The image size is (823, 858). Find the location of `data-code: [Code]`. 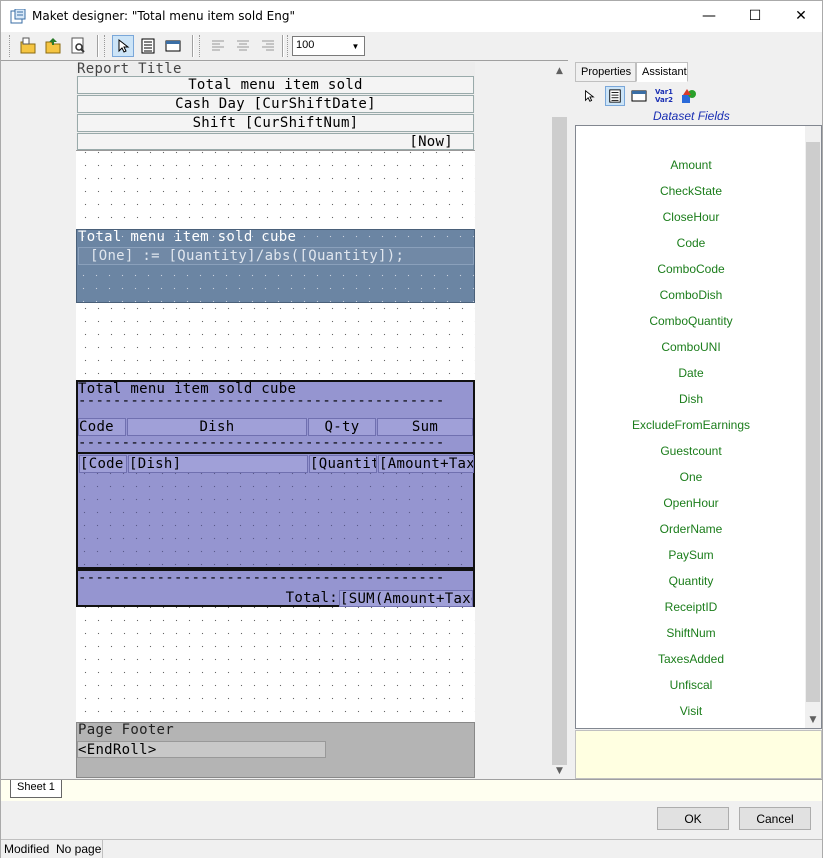

data-code: [Code] is located at coordinates (103, 464).